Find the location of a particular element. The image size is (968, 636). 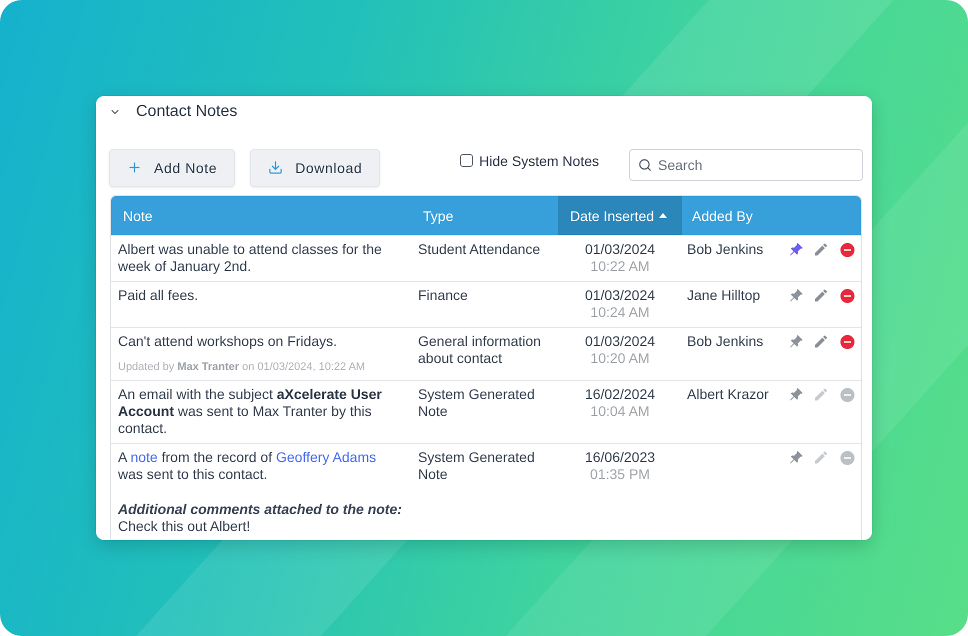

checkbox-label: Hide System Notes is located at coordinates (539, 160).